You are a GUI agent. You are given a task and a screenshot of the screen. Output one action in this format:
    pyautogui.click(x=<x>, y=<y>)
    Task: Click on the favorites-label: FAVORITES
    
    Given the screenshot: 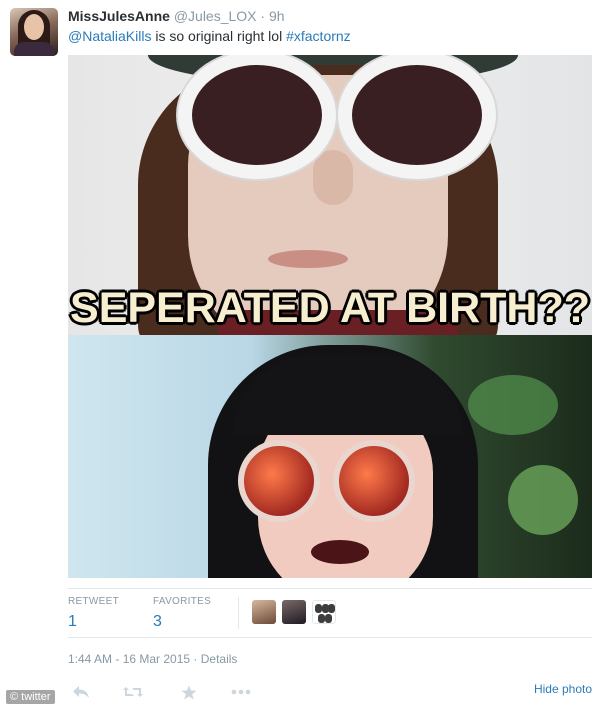 What is the action you would take?
    pyautogui.click(x=182, y=601)
    